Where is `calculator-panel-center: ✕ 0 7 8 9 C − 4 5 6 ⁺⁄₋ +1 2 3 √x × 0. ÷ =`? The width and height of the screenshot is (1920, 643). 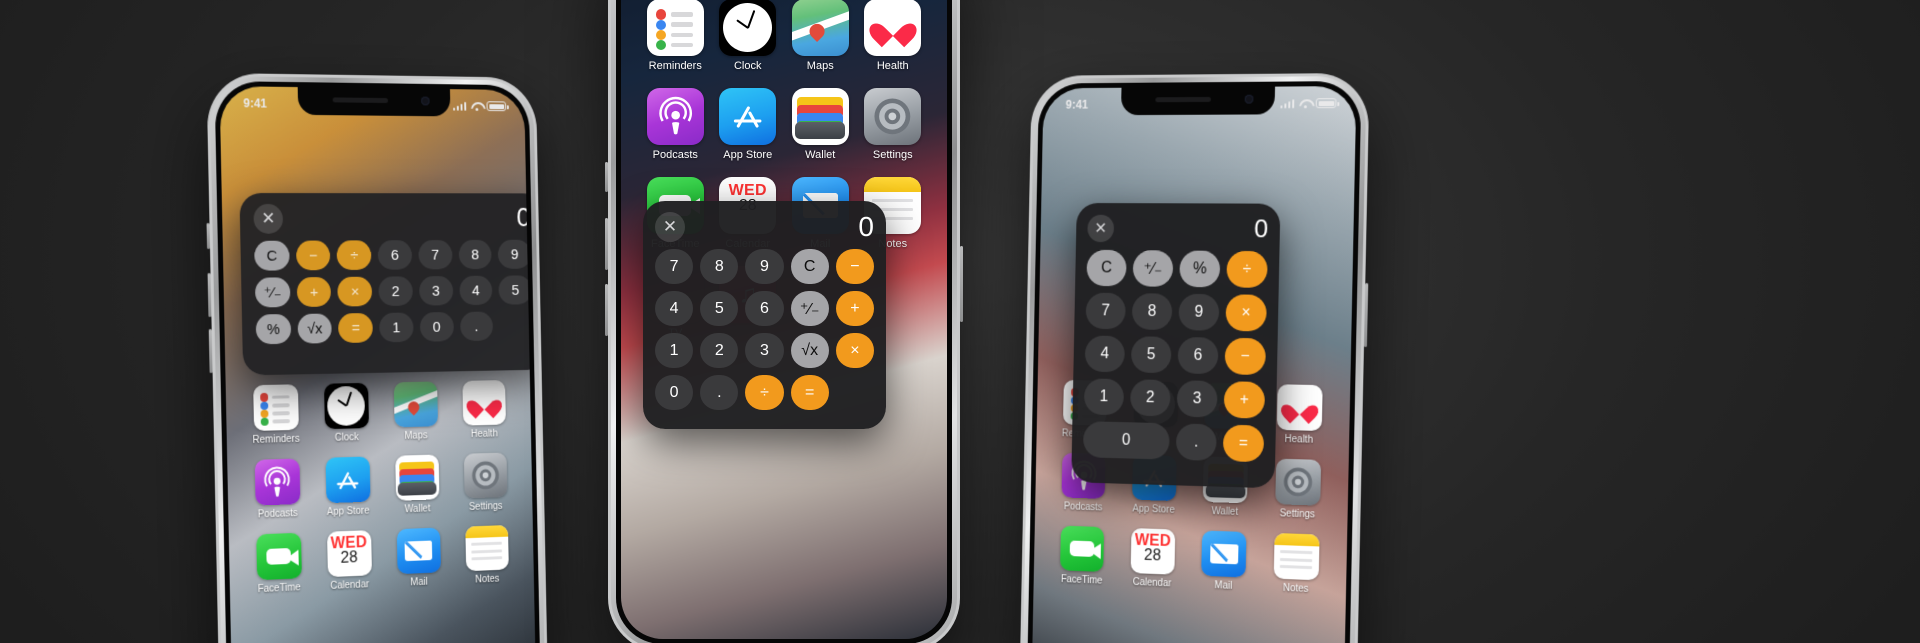
calculator-panel-center: ✕ 0 7 8 9 C − 4 5 6 ⁺⁄₋ +1 2 3 √x × 0. ÷ = is located at coordinates (764, 315).